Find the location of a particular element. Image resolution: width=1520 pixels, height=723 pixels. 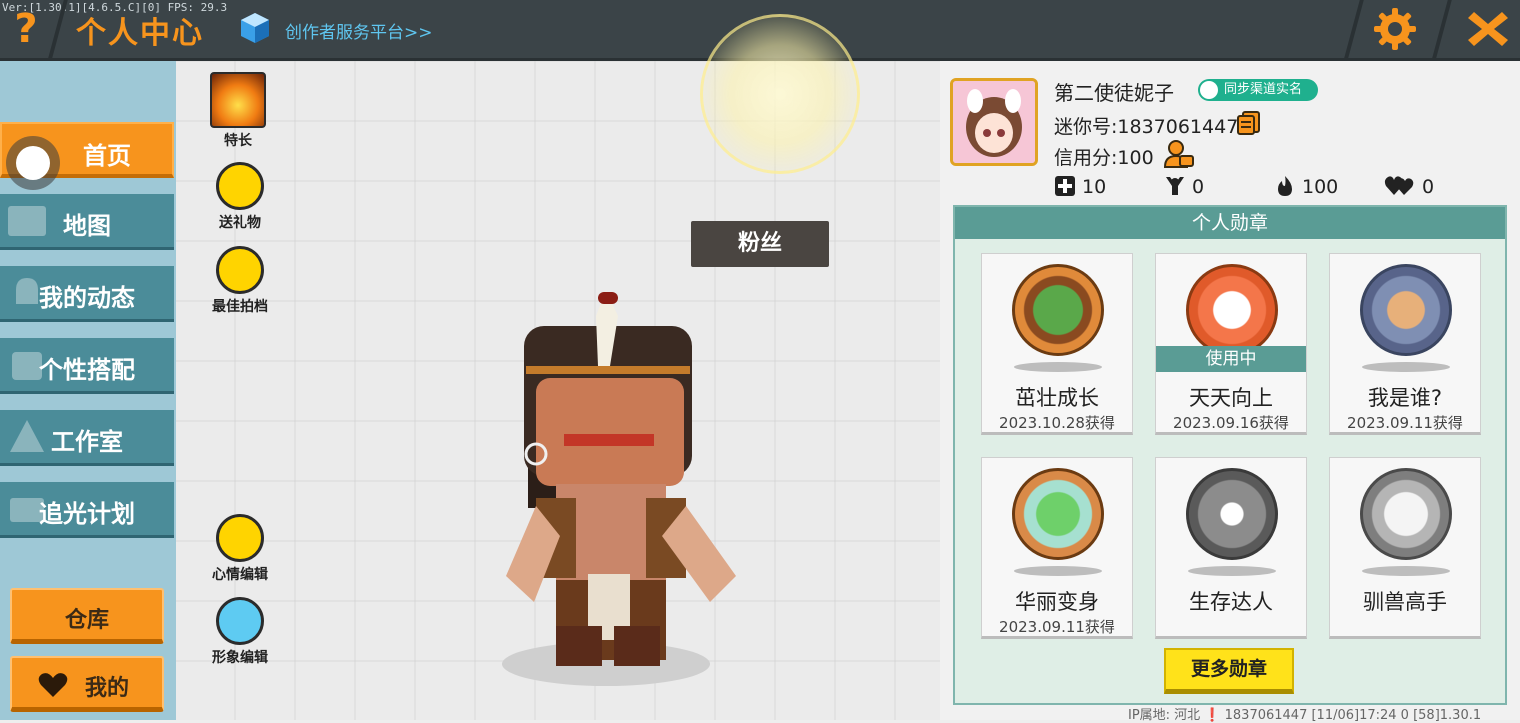

stat-likes-value: 0 is located at coordinates (1428, 187).